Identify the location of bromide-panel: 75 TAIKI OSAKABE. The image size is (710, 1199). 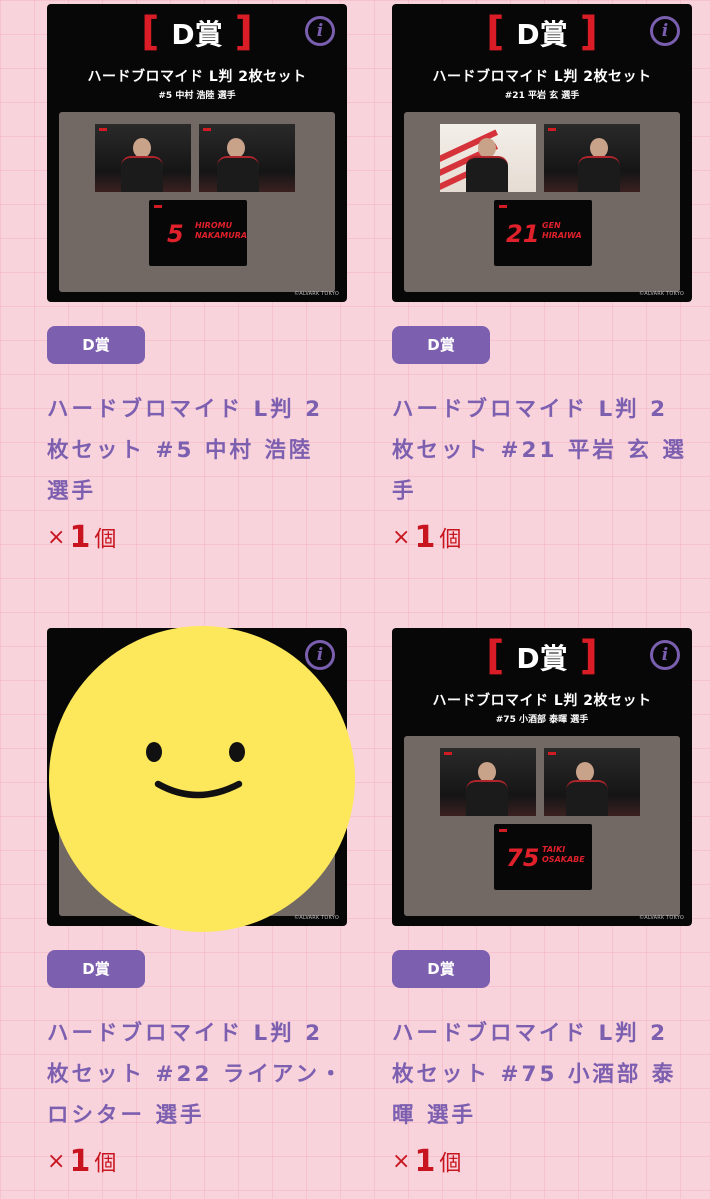
(542, 826).